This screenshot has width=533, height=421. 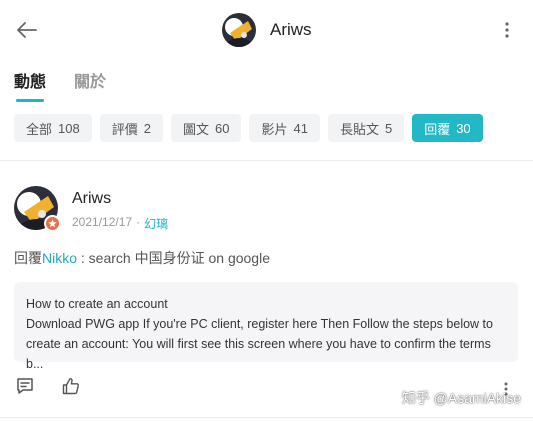 What do you see at coordinates (48, 386) in the screenshot?
I see `post-actions` at bounding box center [48, 386].